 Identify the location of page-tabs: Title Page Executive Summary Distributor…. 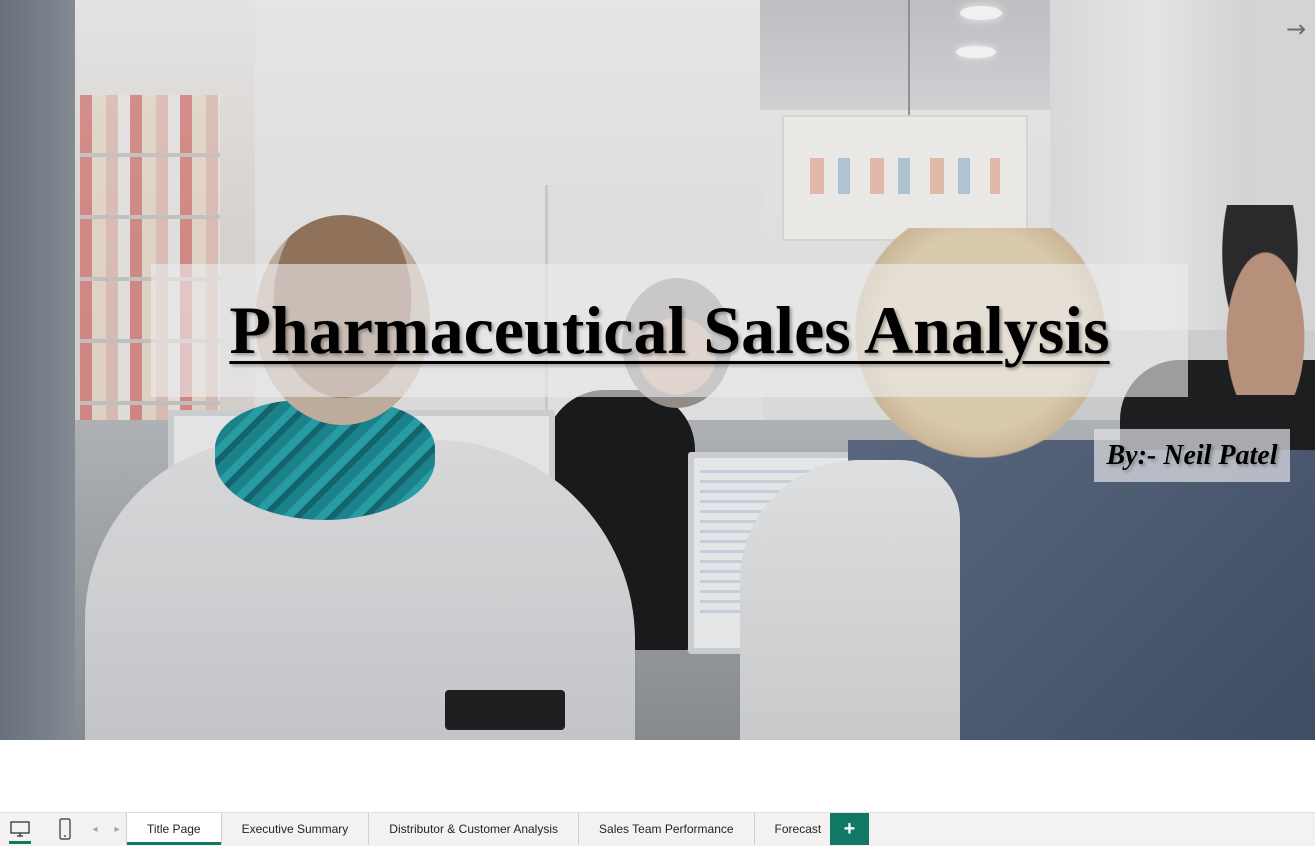
(483, 829).